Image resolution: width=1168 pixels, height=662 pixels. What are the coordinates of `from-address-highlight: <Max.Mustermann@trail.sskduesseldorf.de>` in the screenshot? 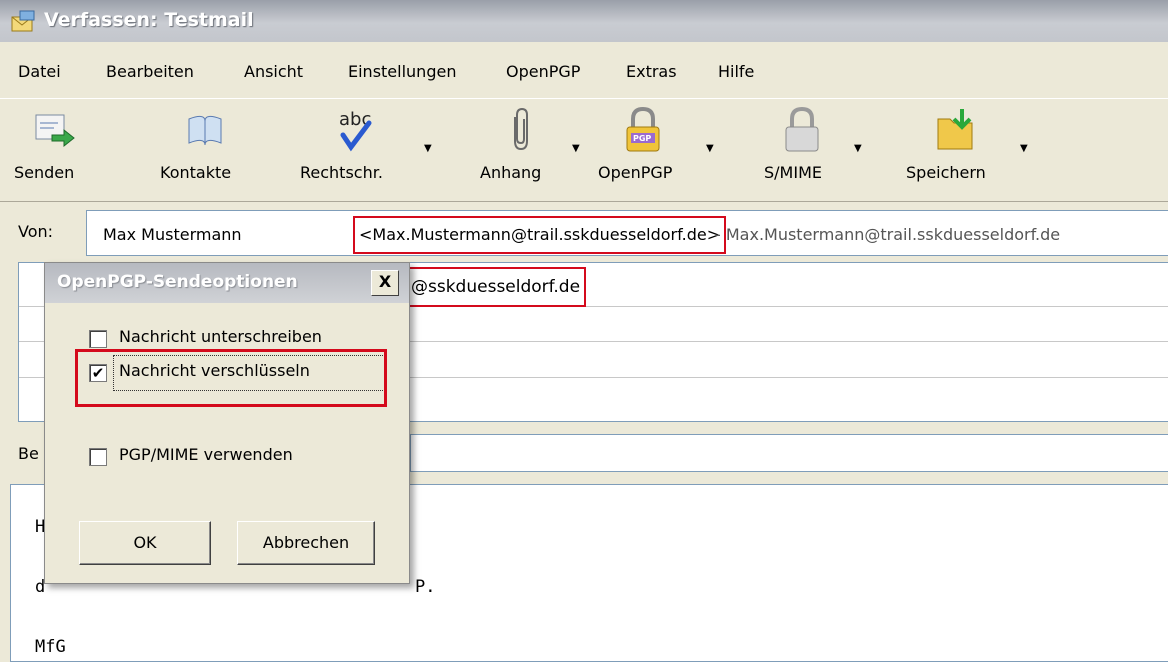 It's located at (540, 235).